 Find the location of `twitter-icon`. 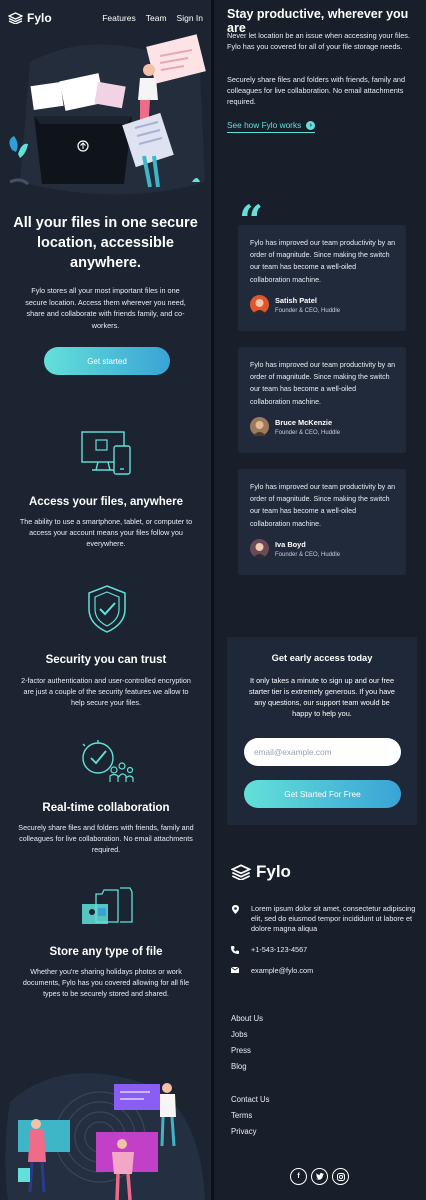

twitter-icon is located at coordinates (319, 1176).